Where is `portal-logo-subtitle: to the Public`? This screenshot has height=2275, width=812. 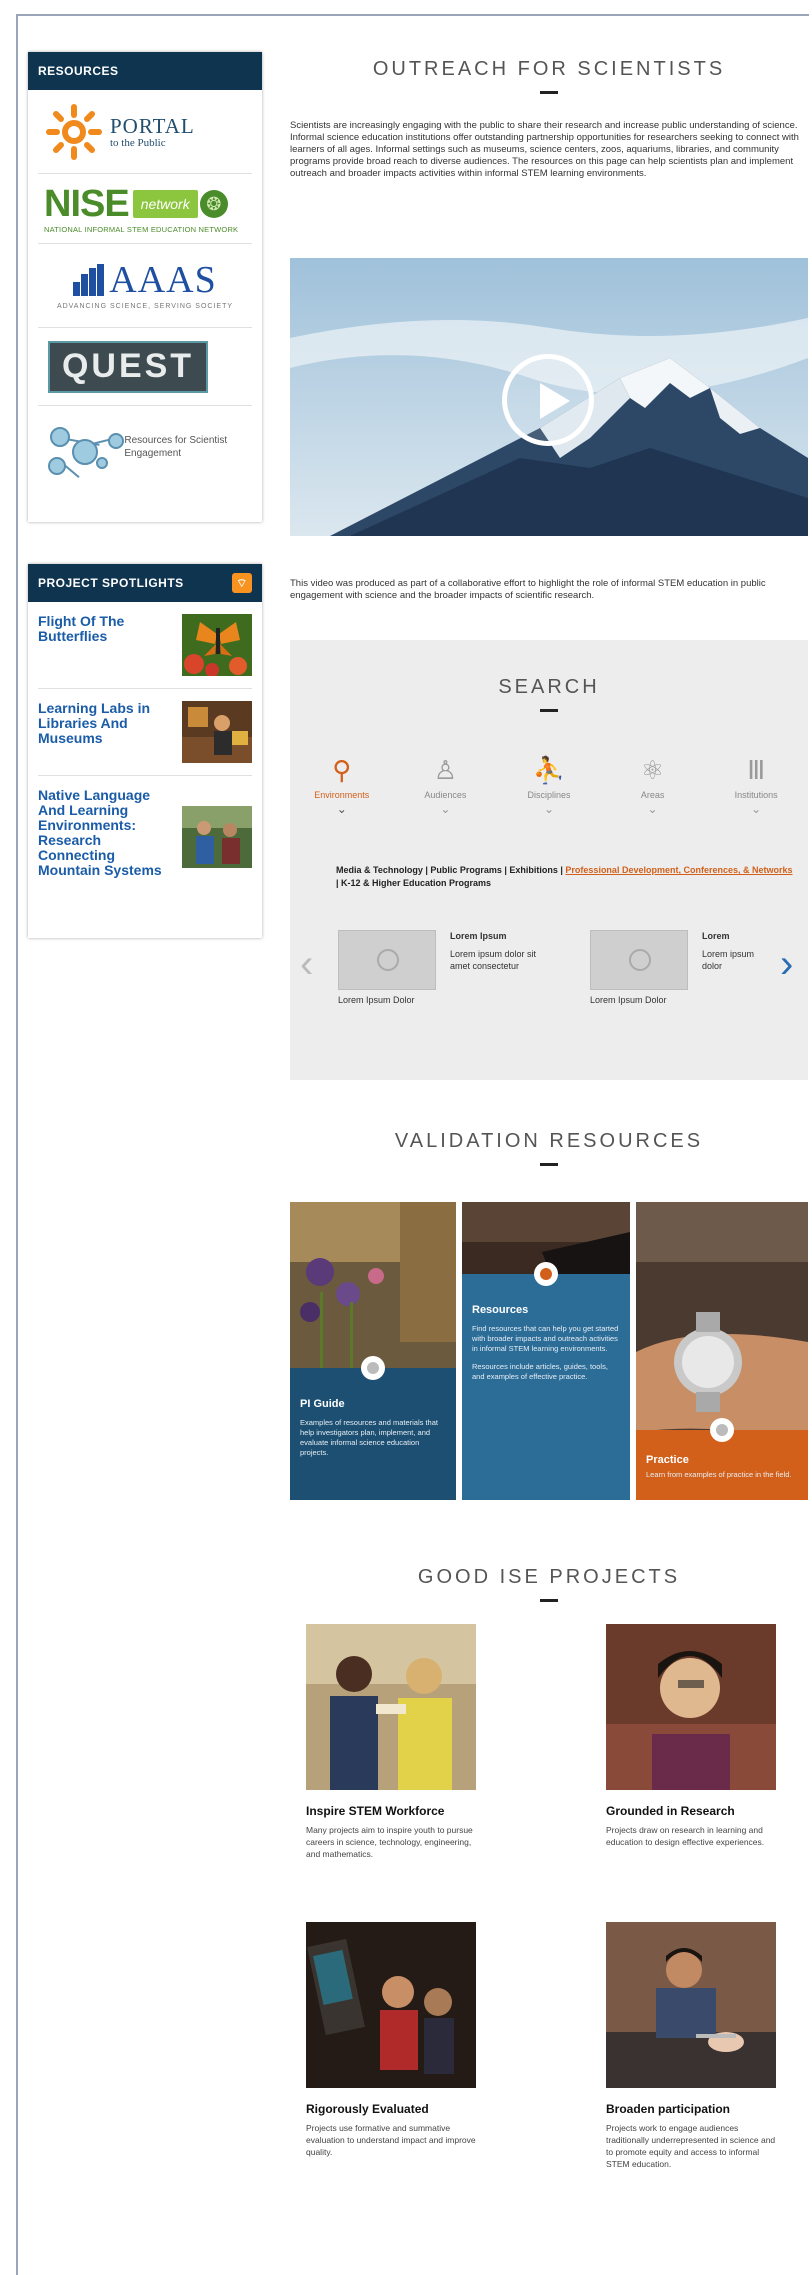 portal-logo-subtitle: to the Public is located at coordinates (138, 142).